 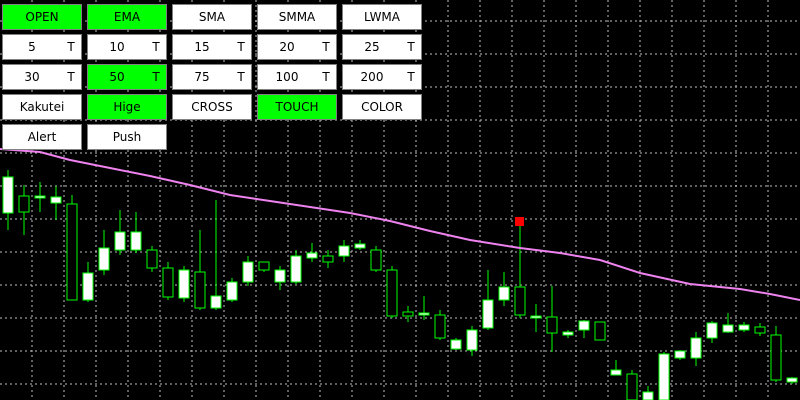 I want to click on touch-signal-marker, so click(x=519, y=221).